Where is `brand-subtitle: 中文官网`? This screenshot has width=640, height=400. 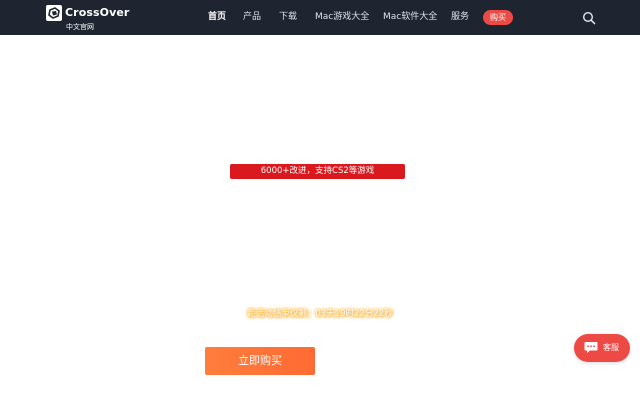 brand-subtitle: 中文官网 is located at coordinates (80, 27).